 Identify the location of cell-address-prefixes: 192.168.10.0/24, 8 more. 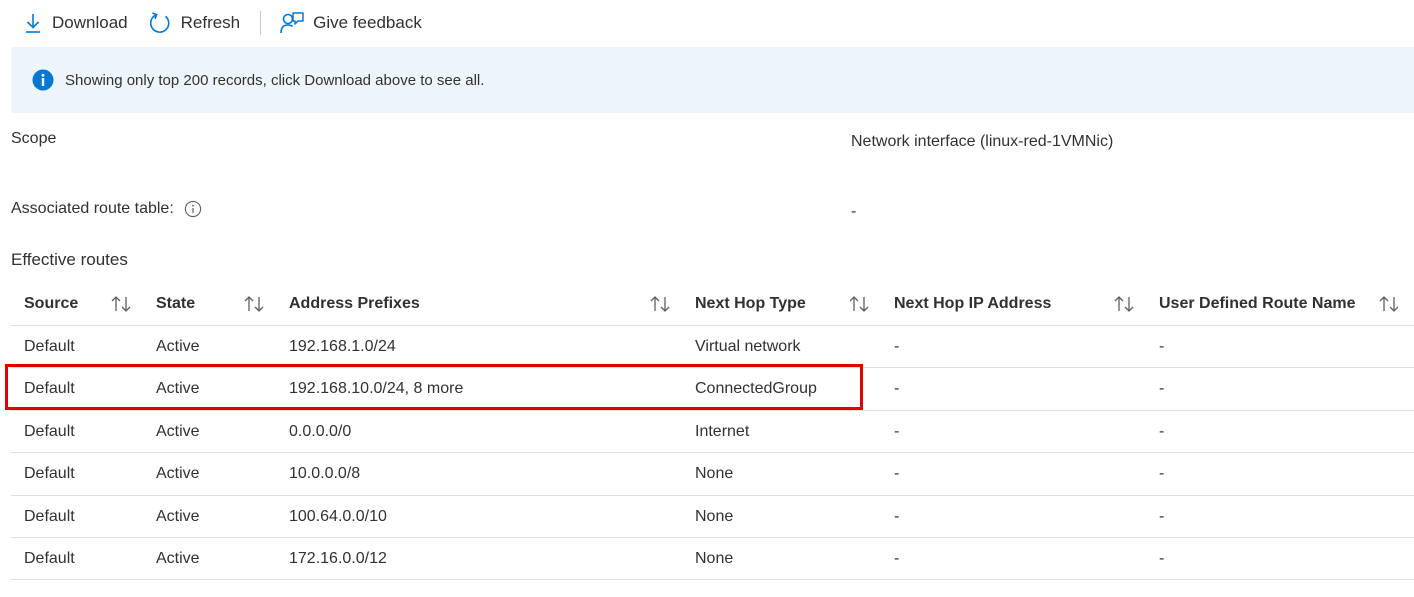
(376, 389).